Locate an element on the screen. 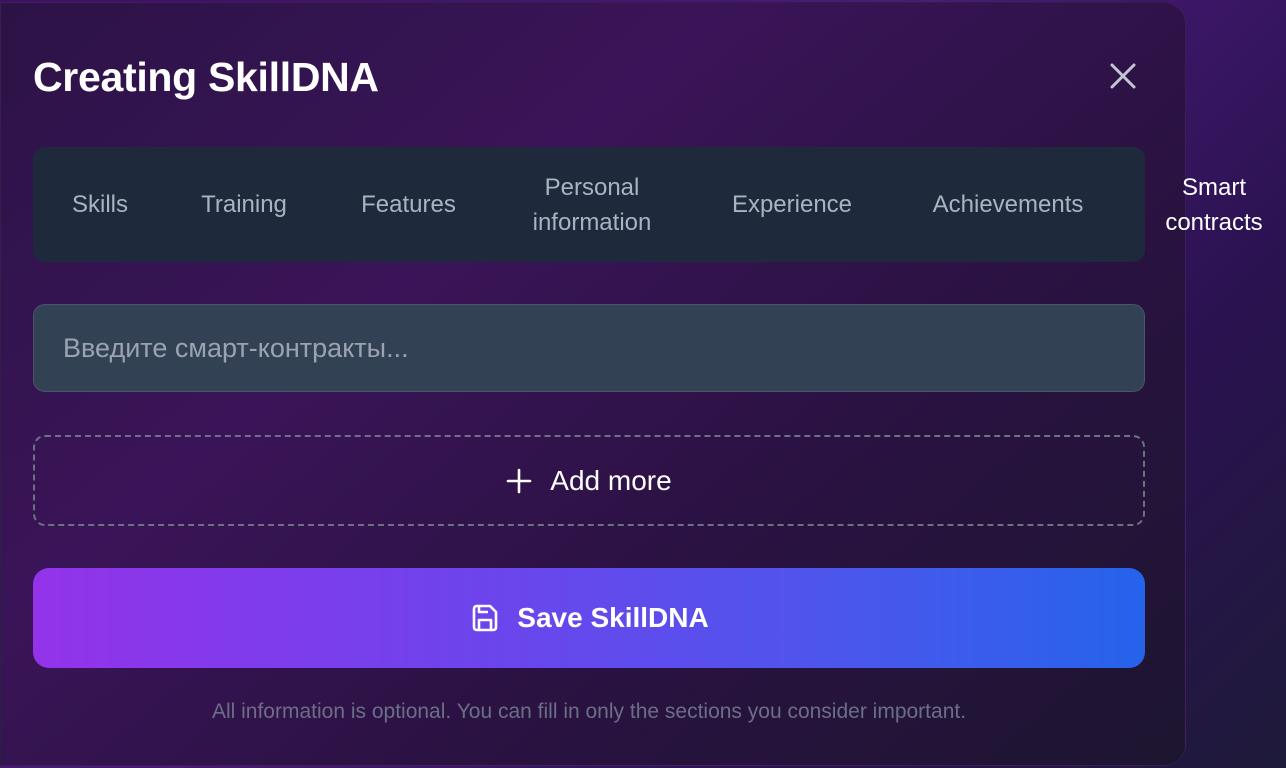 The height and width of the screenshot is (768, 1286). save-button-label: Save SkillDNA is located at coordinates (613, 617).